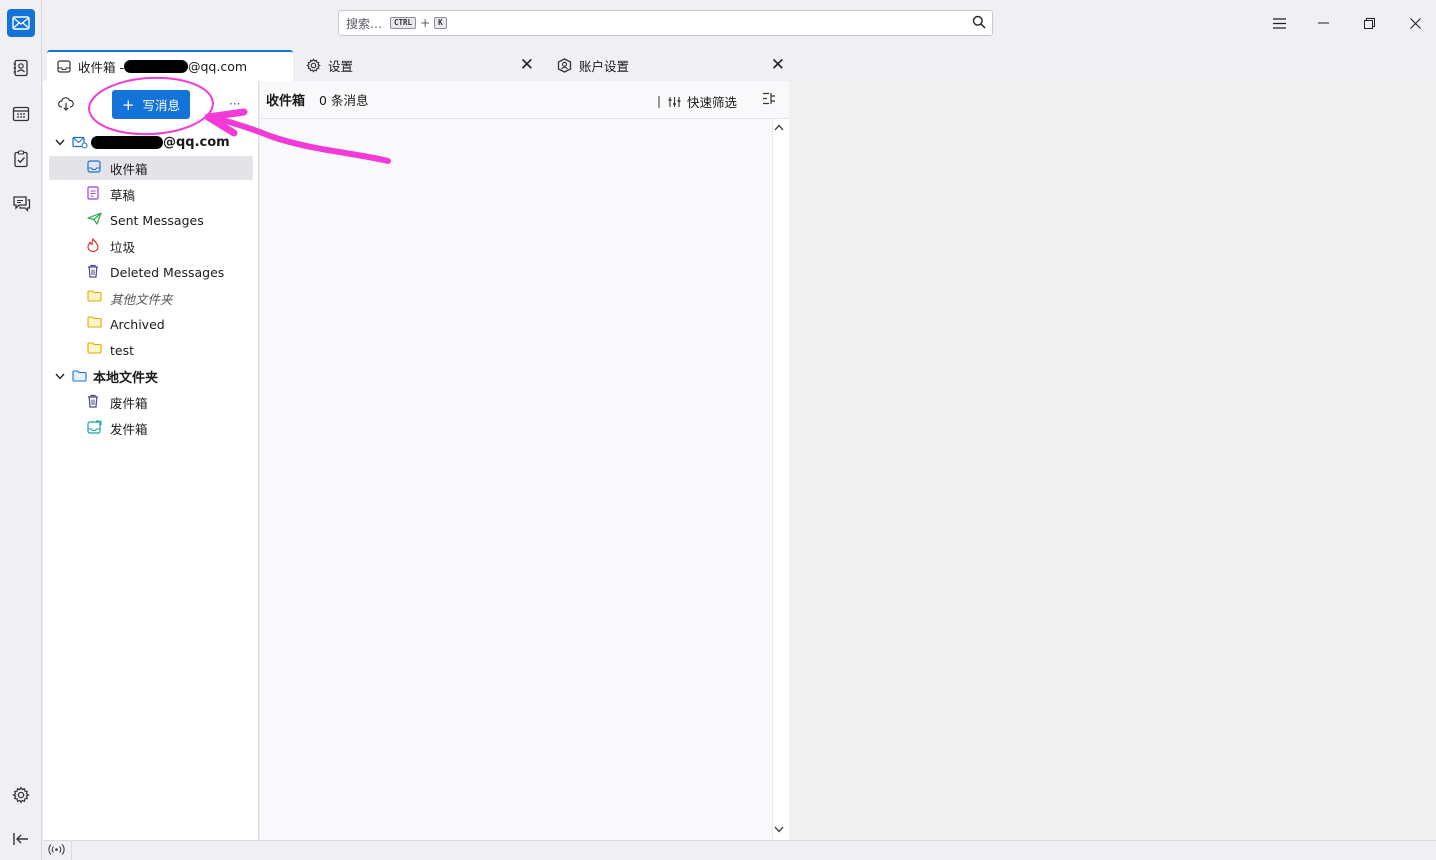 The image size is (1436, 860). I want to click on restore-button, so click(1369, 23).